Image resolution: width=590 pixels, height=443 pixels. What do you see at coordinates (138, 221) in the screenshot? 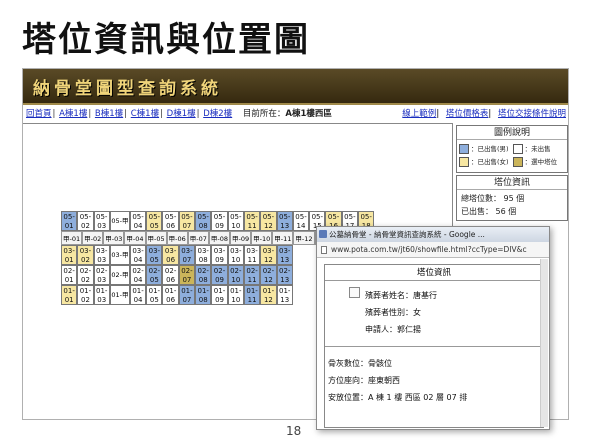
I see `niche-cell: 05-04` at bounding box center [138, 221].